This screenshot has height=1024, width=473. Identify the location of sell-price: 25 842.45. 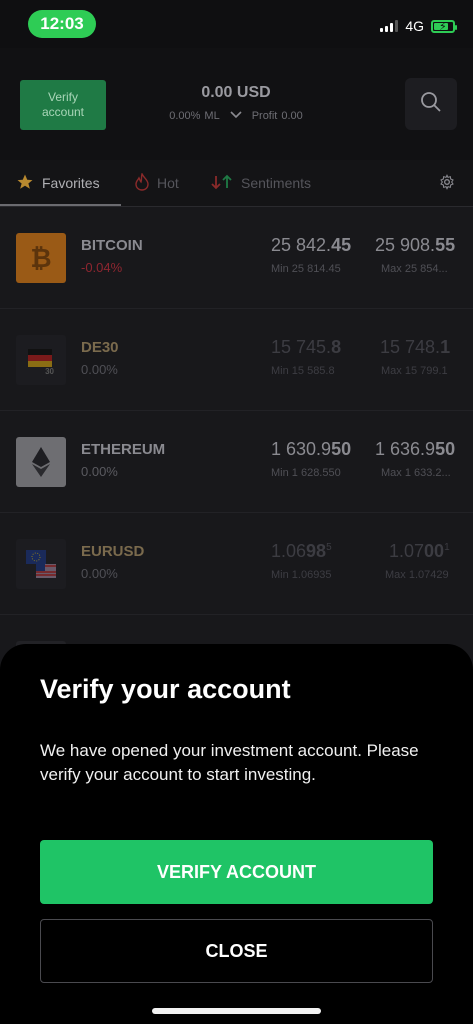
(311, 245).